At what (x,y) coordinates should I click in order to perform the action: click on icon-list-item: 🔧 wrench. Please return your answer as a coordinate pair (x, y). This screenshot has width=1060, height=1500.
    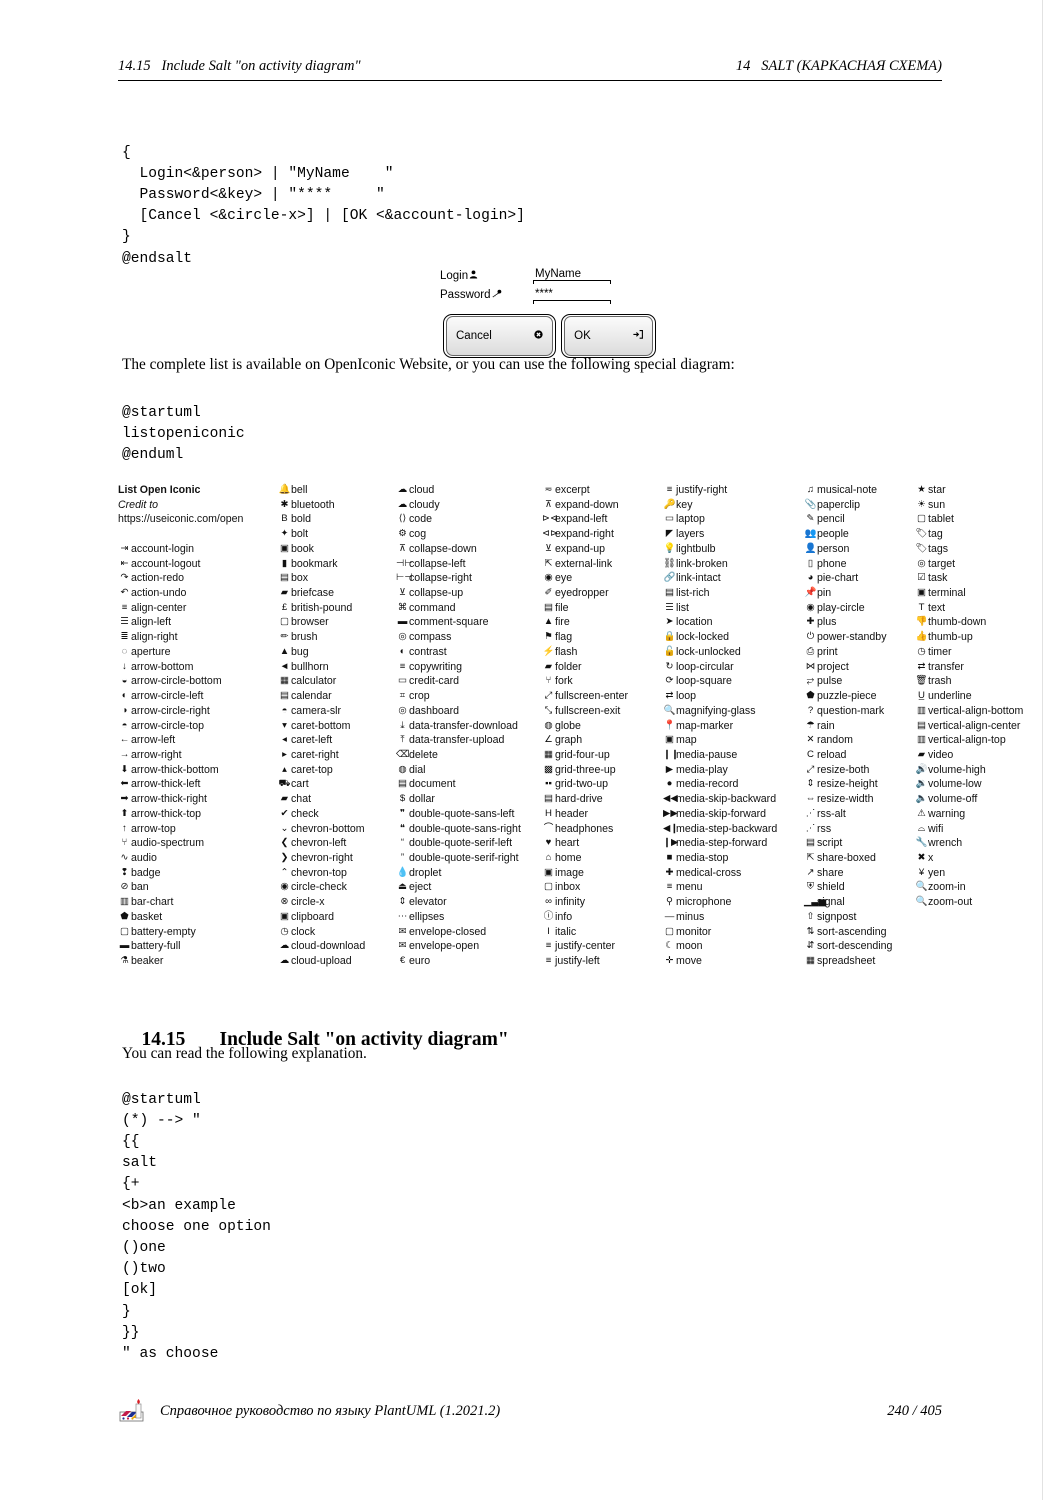
    Looking at the image, I should click on (969, 843).